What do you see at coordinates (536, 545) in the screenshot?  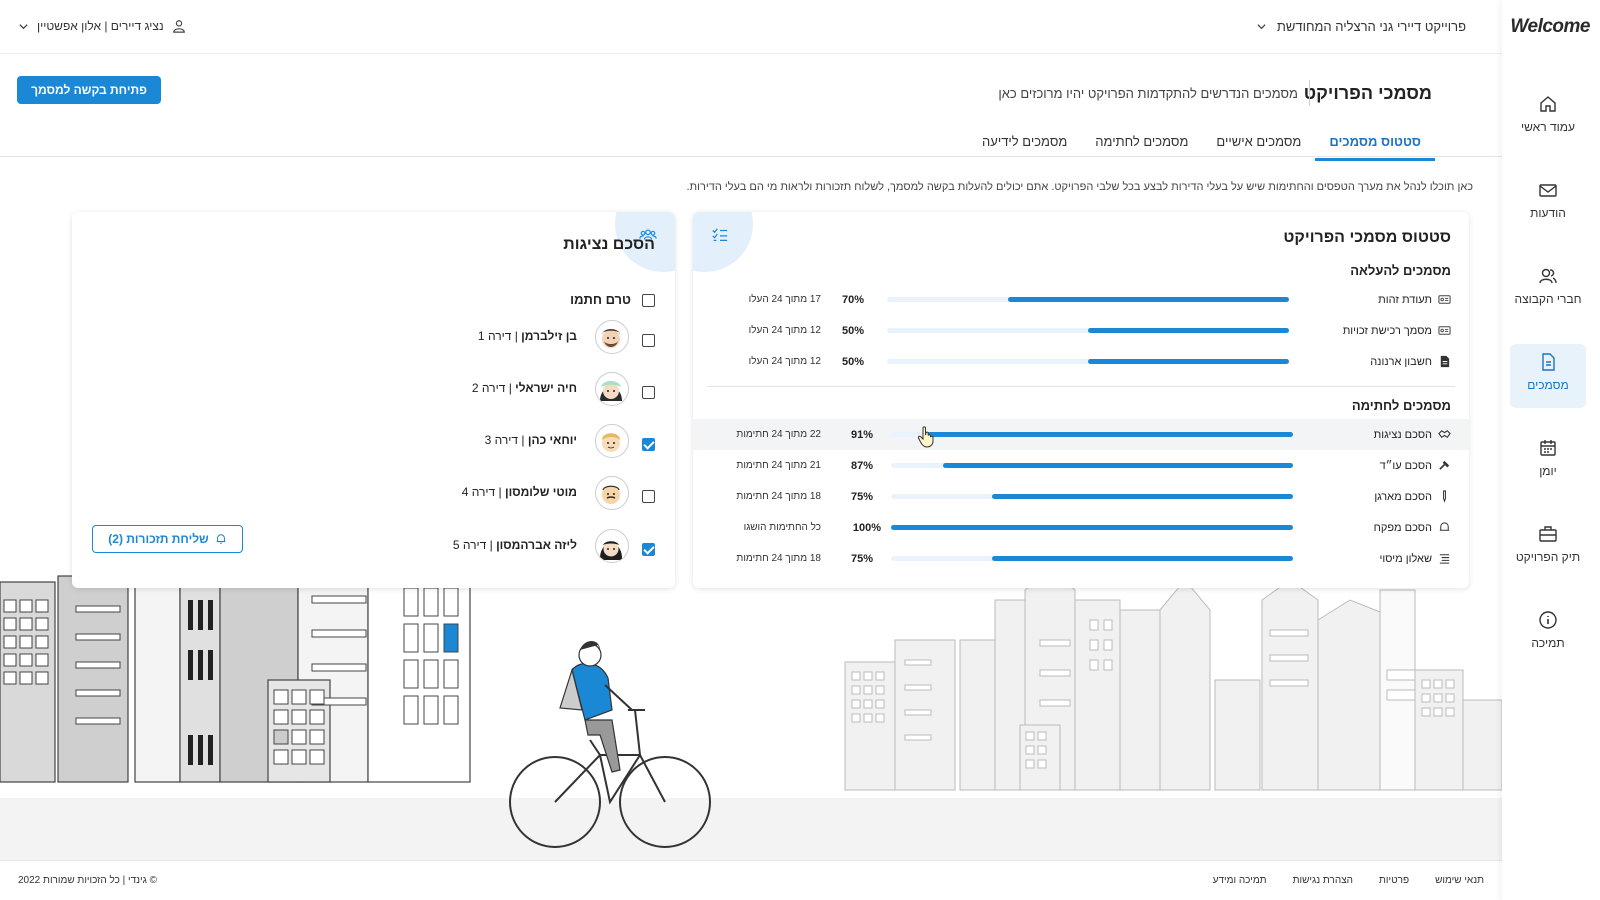 I see `person-name: ליזה אברהמסון` at bounding box center [536, 545].